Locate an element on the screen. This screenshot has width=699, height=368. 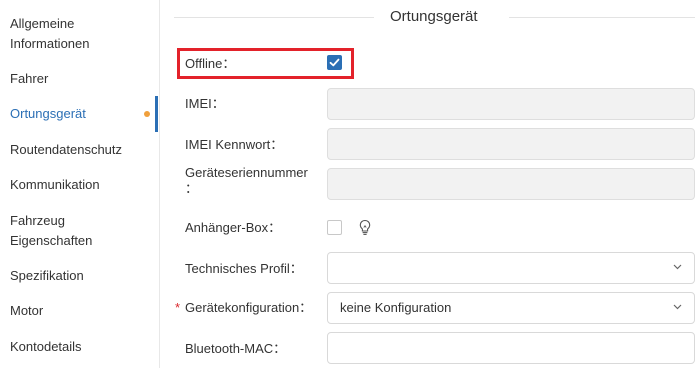
sidebar-item-spezifikation: Spezifikation is located at coordinates (80, 276).